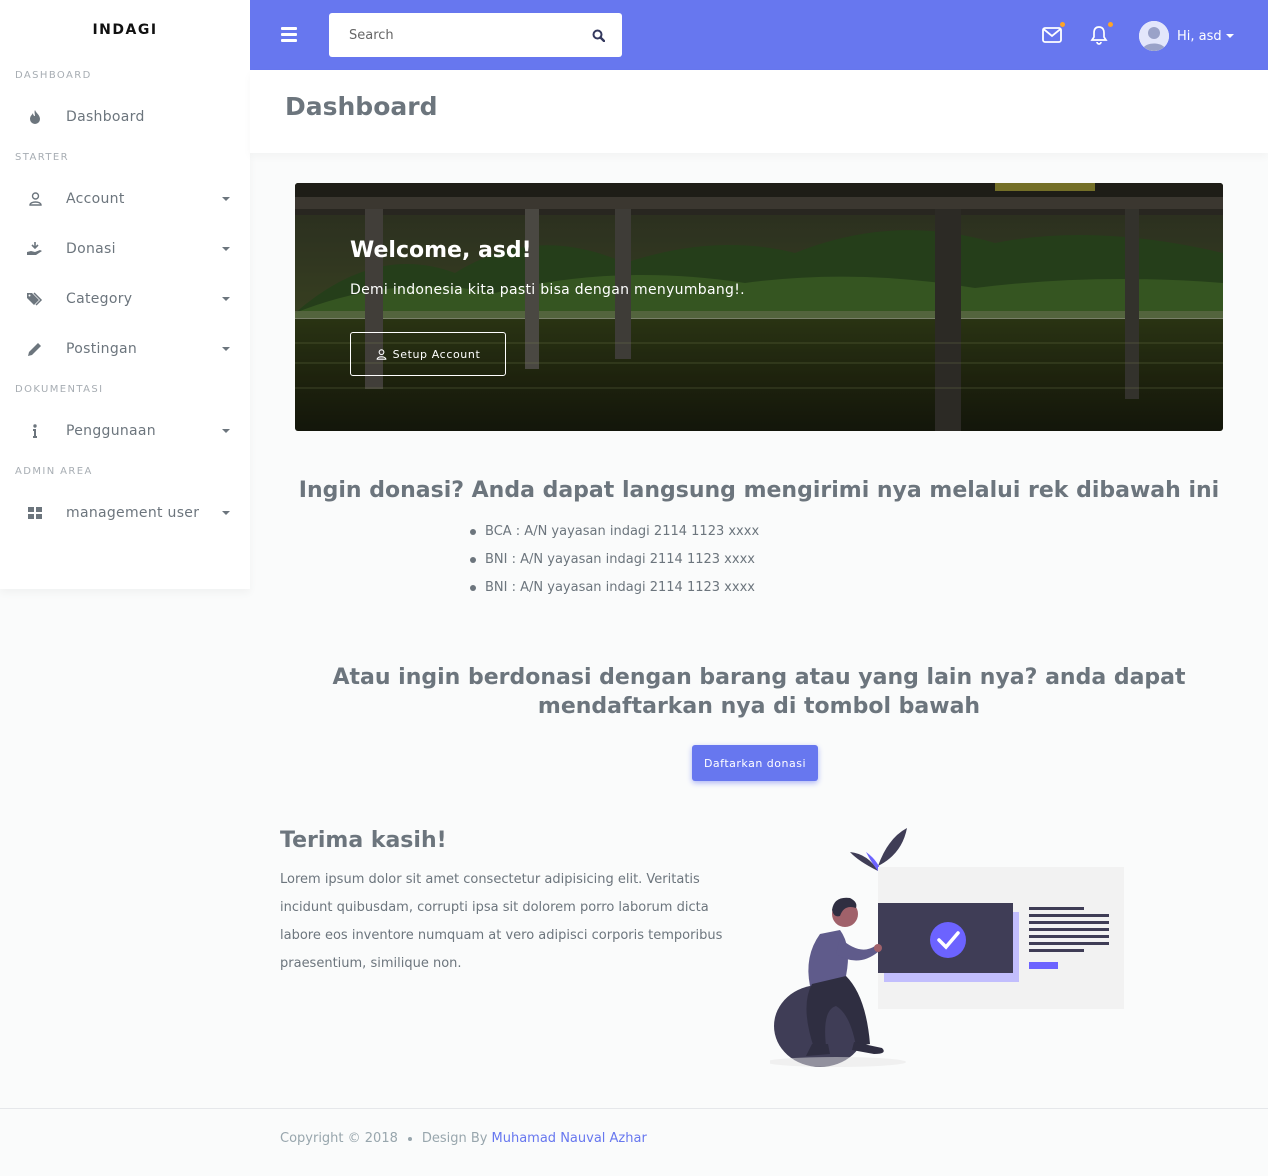  What do you see at coordinates (59, 389) in the screenshot?
I see `menu-header-dokumentasi: DOKUMENTASI` at bounding box center [59, 389].